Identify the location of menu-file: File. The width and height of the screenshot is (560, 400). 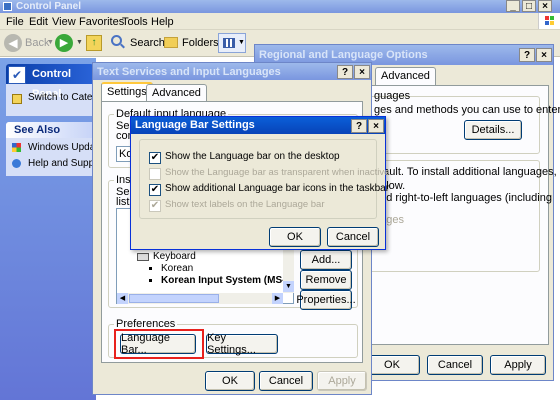
(15, 22).